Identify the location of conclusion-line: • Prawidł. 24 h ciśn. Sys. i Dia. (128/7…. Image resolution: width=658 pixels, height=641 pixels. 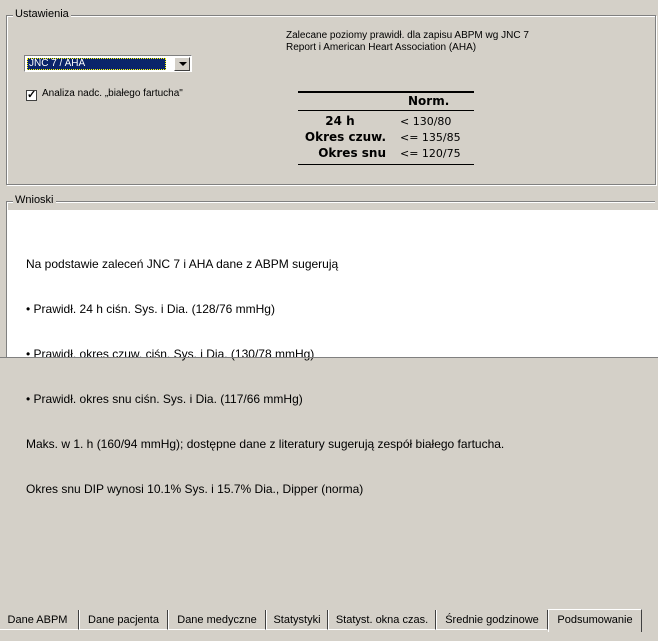
(150, 309).